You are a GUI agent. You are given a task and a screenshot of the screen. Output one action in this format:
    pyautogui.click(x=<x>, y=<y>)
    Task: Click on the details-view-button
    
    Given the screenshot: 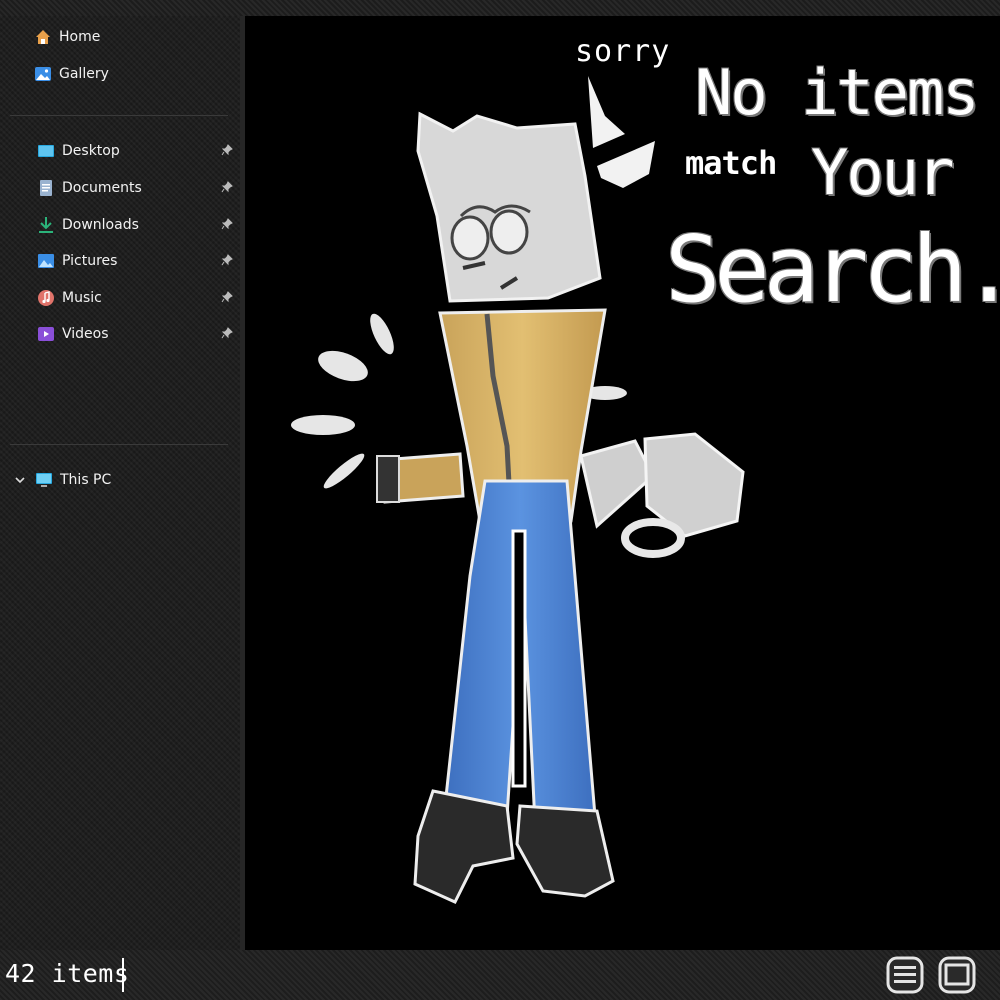 What is the action you would take?
    pyautogui.click(x=905, y=975)
    